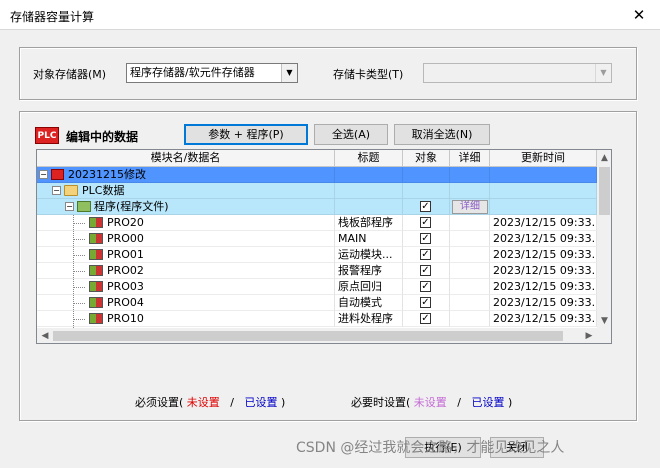  I want to click on legend-sep: /, so click(459, 402).